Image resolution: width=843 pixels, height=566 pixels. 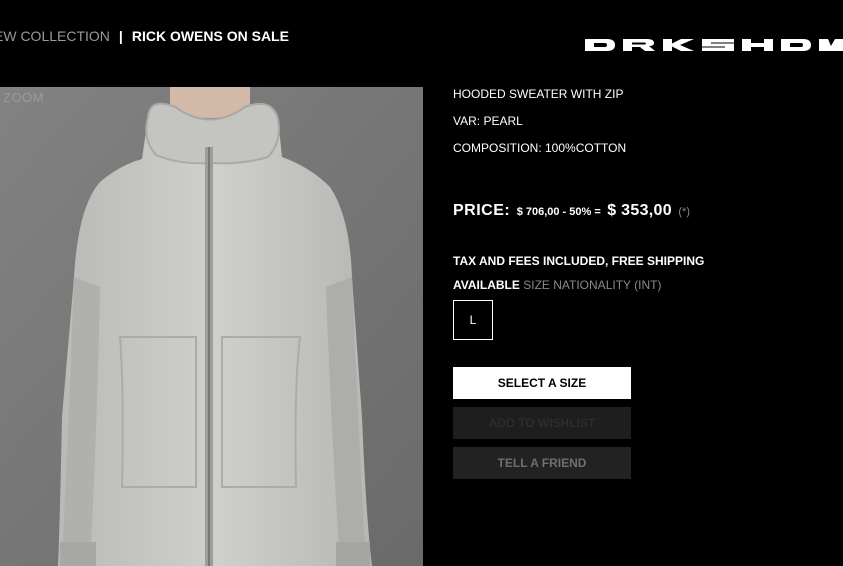 I want to click on size-option-l: L, so click(x=473, y=320).